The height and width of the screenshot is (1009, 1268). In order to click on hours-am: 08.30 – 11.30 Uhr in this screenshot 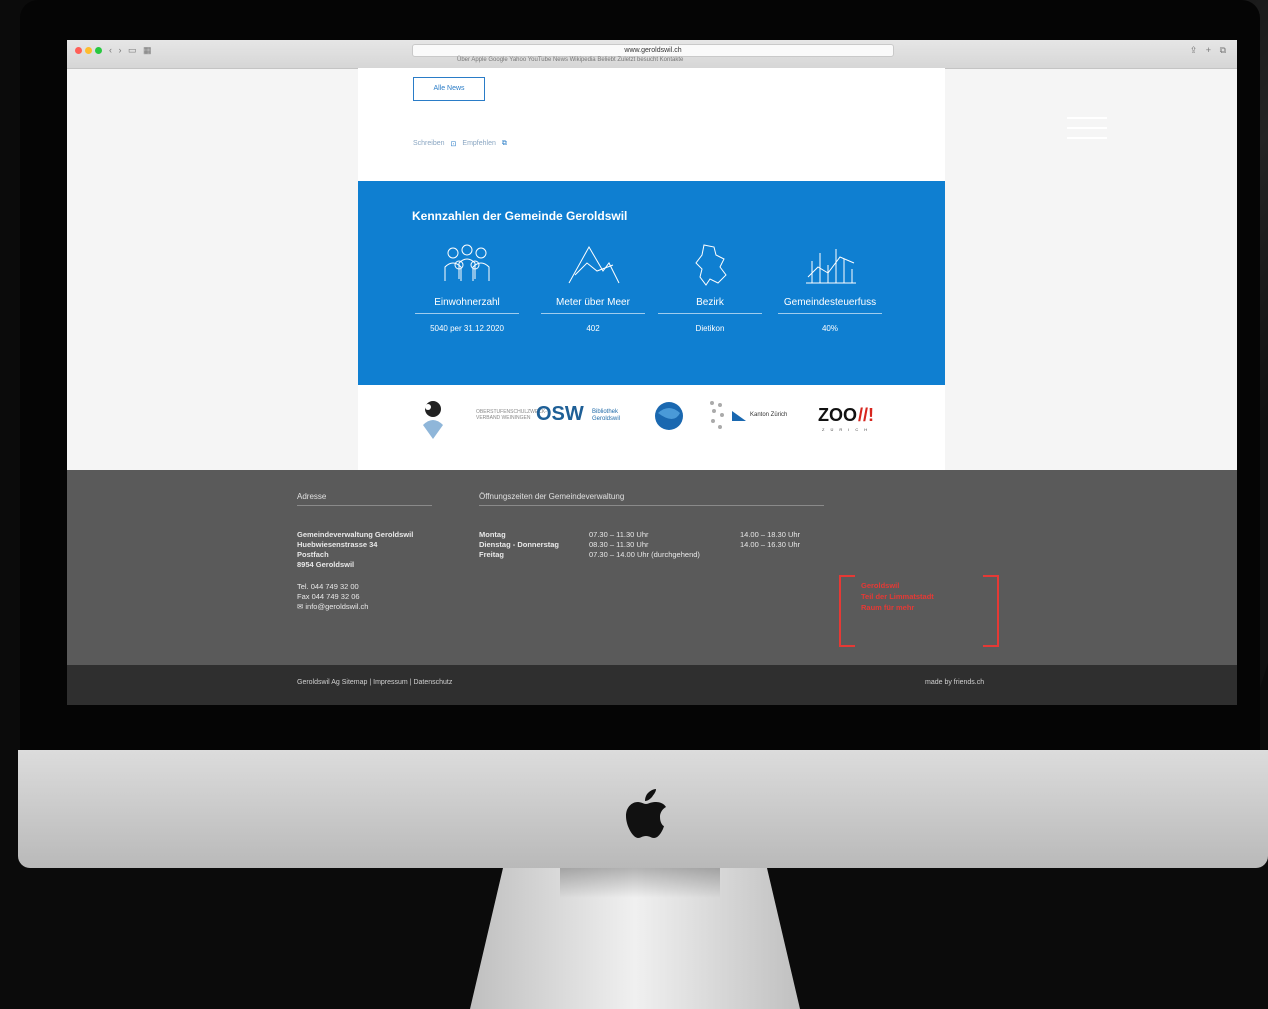, I will do `click(619, 544)`.